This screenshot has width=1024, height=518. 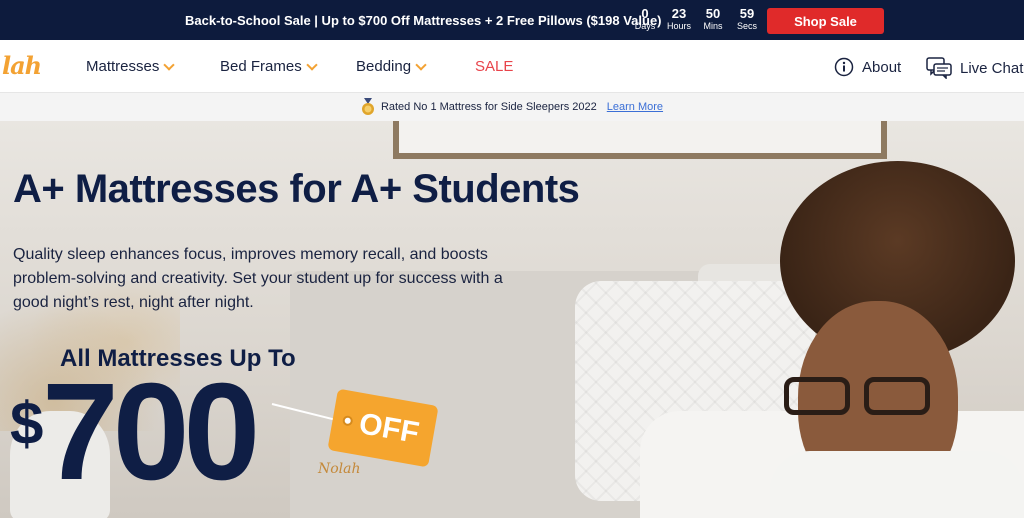 I want to click on nav-item-label: SALE, so click(x=494, y=66).